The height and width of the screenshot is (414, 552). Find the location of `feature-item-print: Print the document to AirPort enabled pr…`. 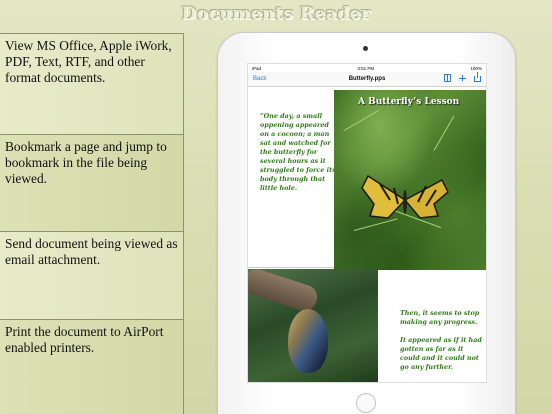

feature-item-print: Print the document to AirPort enabled pr… is located at coordinates (92, 367).